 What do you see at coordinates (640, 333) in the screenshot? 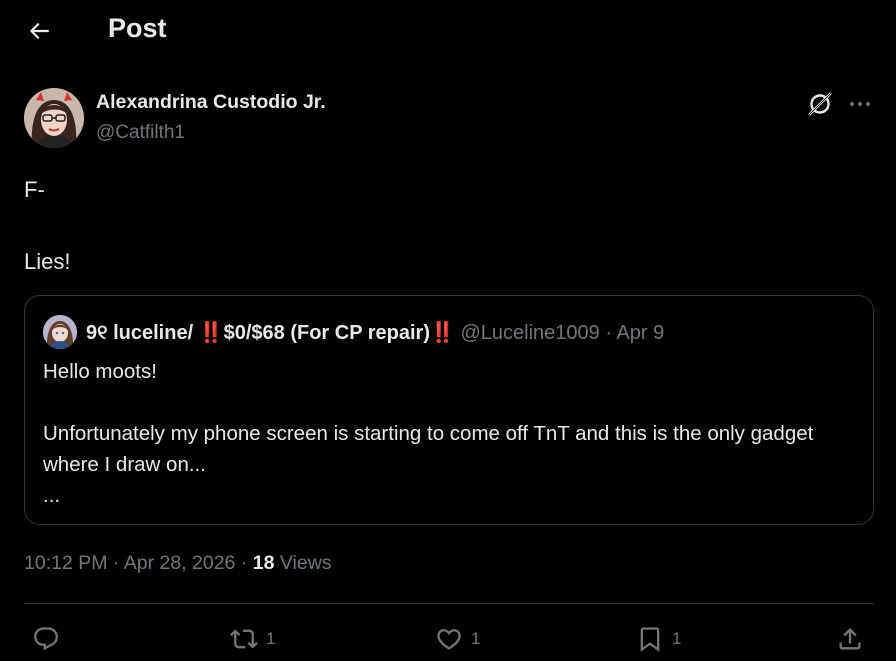
I see `quoted-post-date: Apr 9` at bounding box center [640, 333].